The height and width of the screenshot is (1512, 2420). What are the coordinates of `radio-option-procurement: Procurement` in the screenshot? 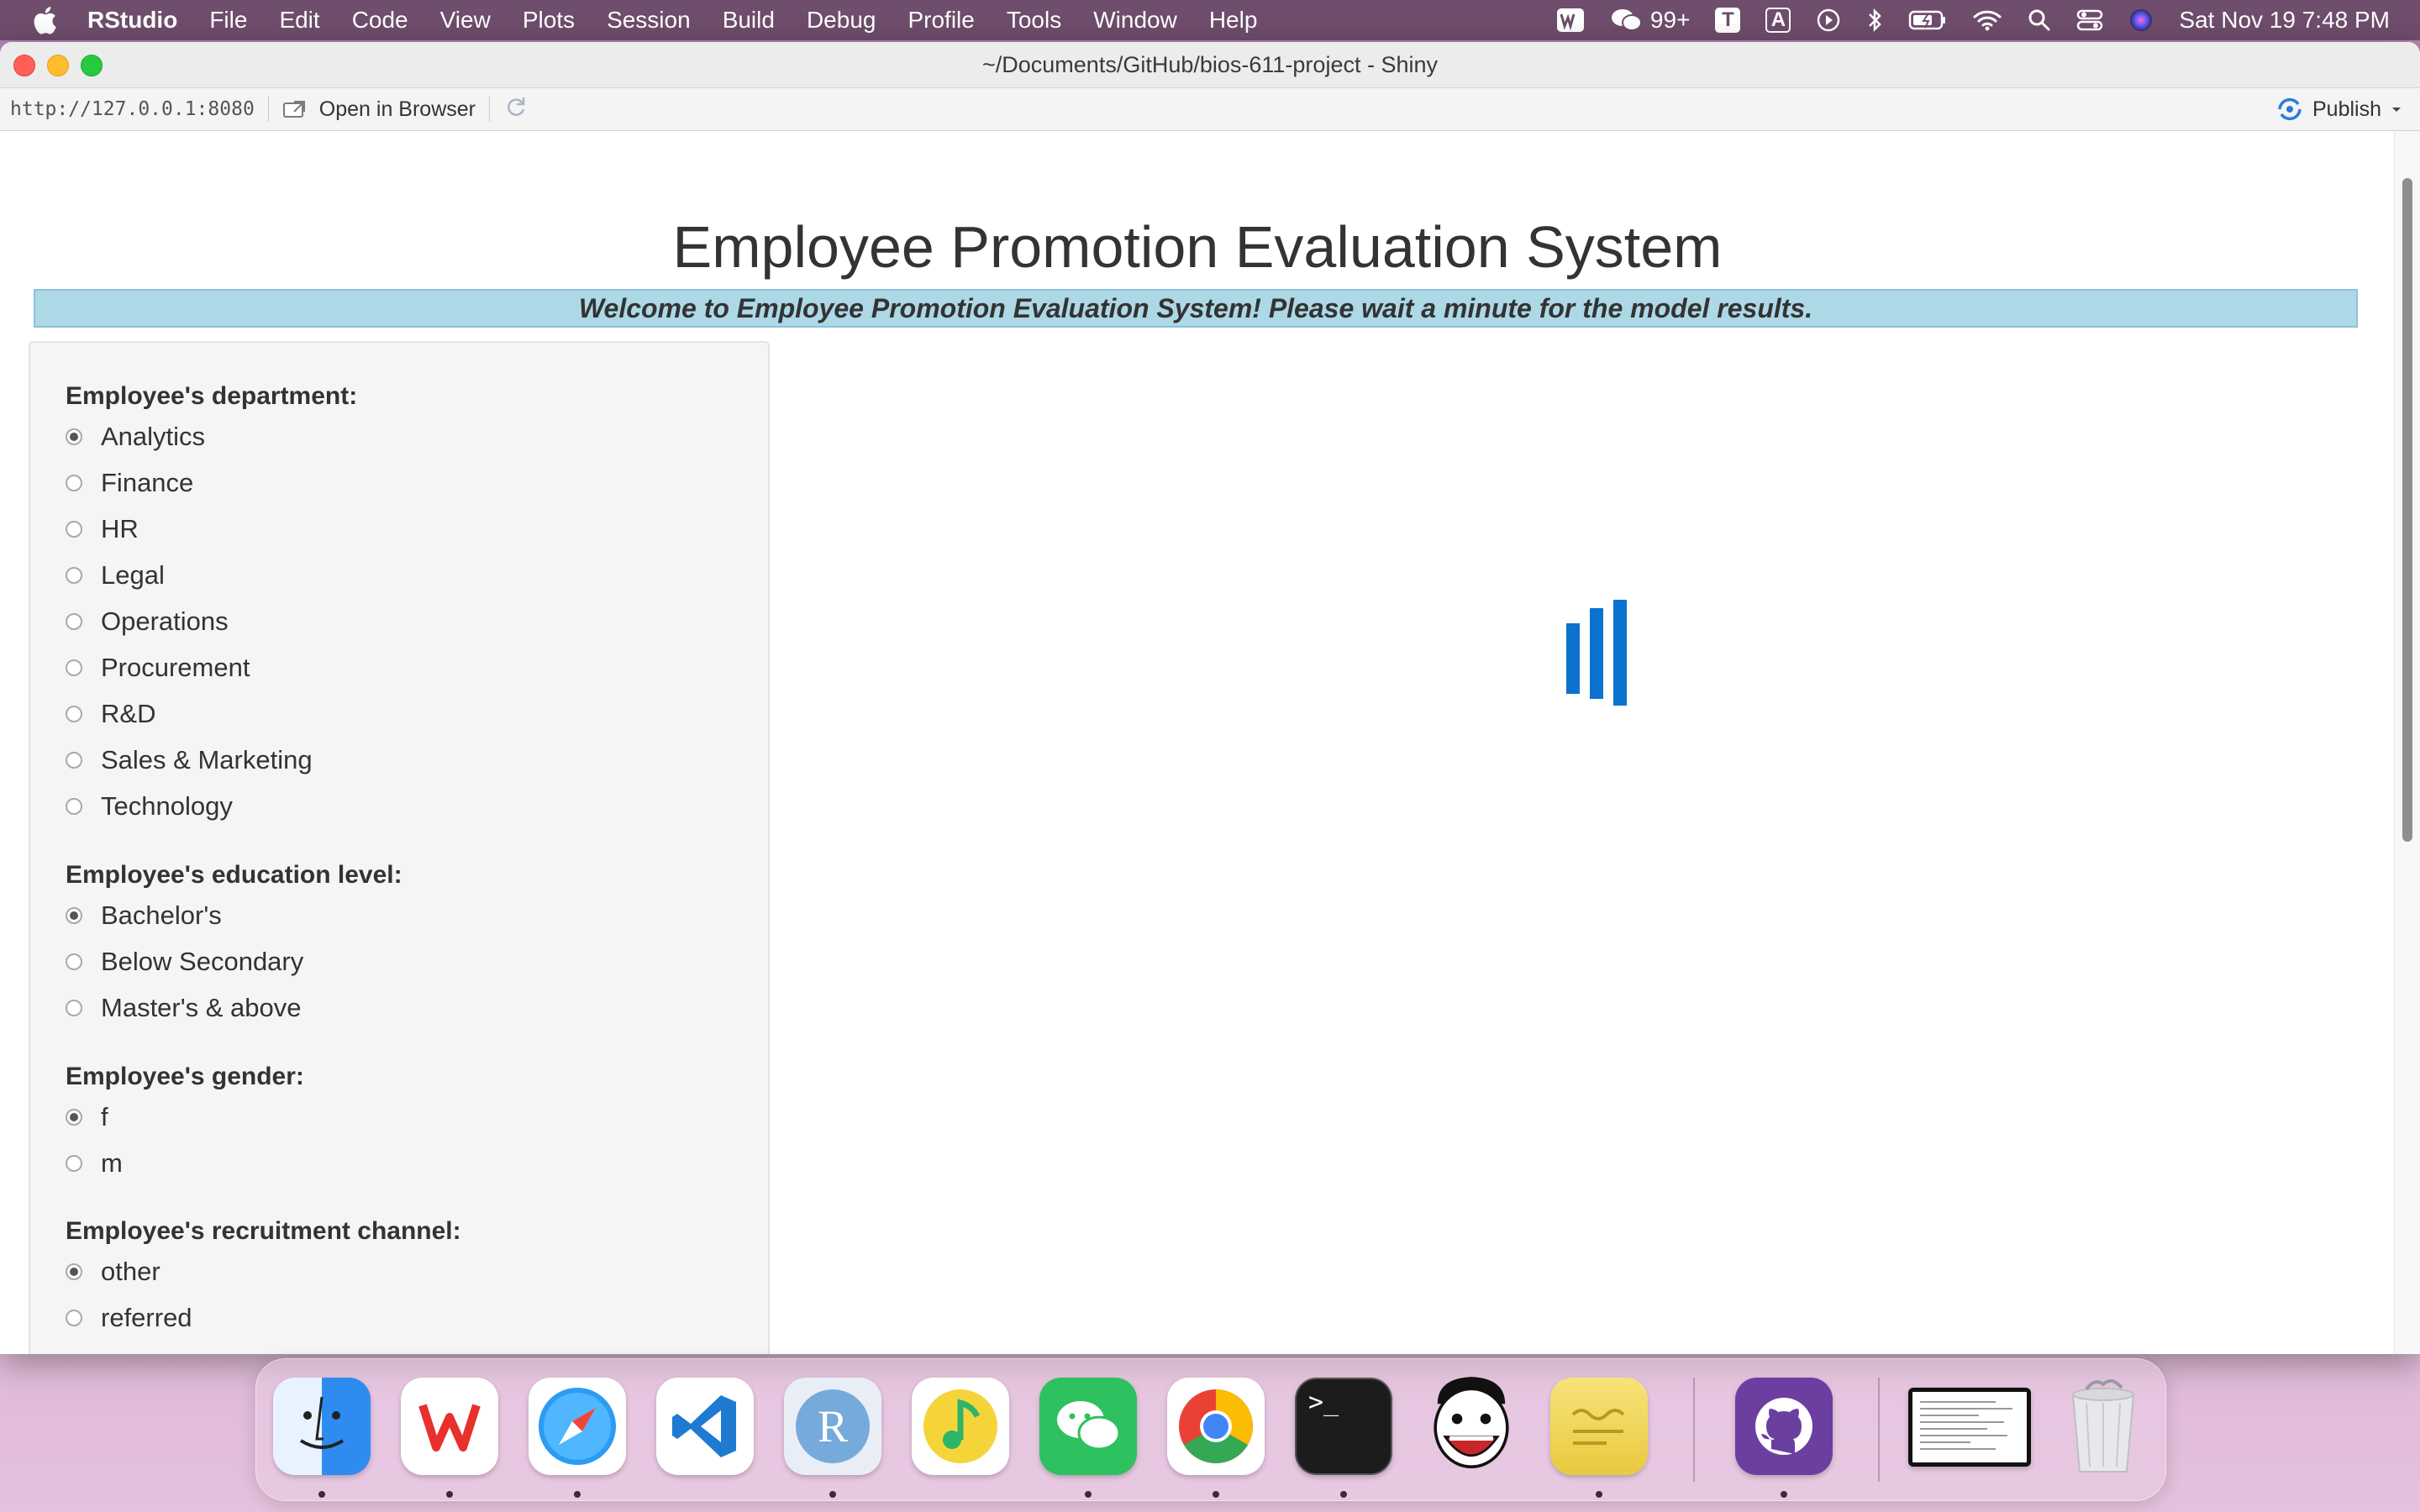 It's located at (211, 667).